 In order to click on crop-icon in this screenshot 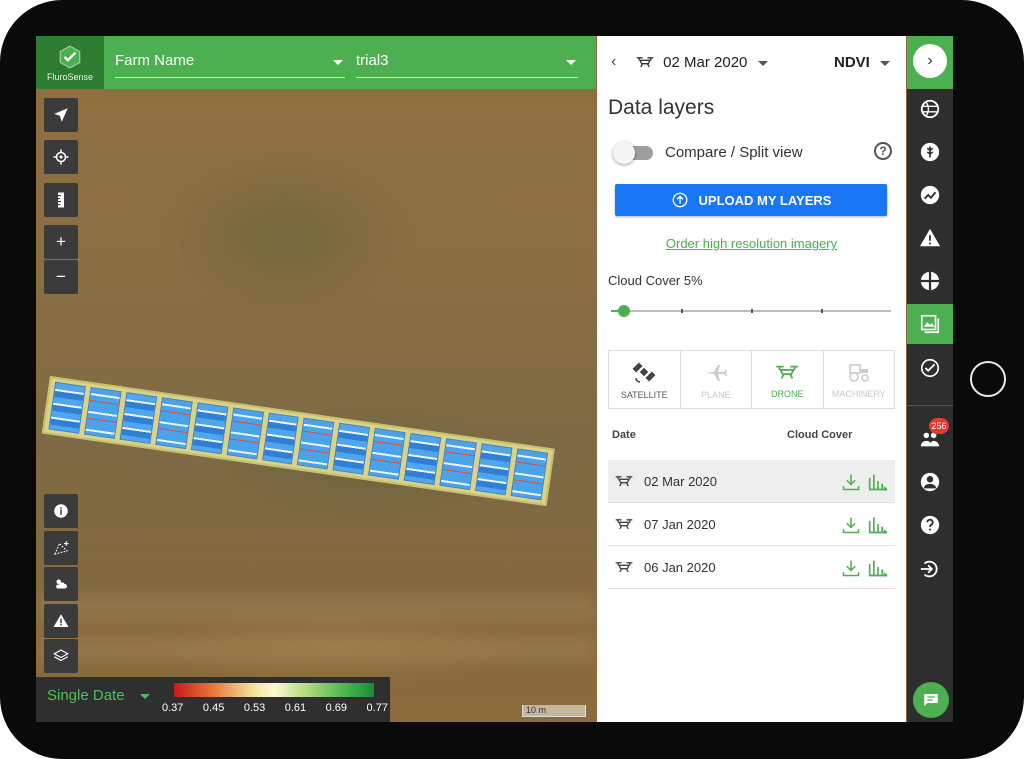, I will do `click(930, 152)`.